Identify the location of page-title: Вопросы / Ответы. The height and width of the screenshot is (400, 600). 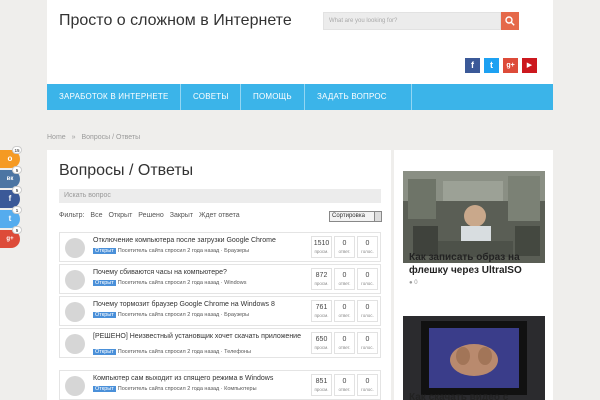
(126, 170).